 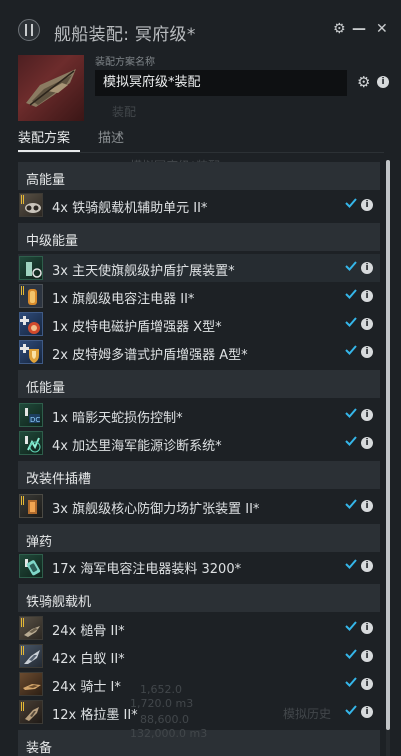 I want to click on item-label: 17x 海军电容注电器装料 3200*, so click(x=147, y=569).